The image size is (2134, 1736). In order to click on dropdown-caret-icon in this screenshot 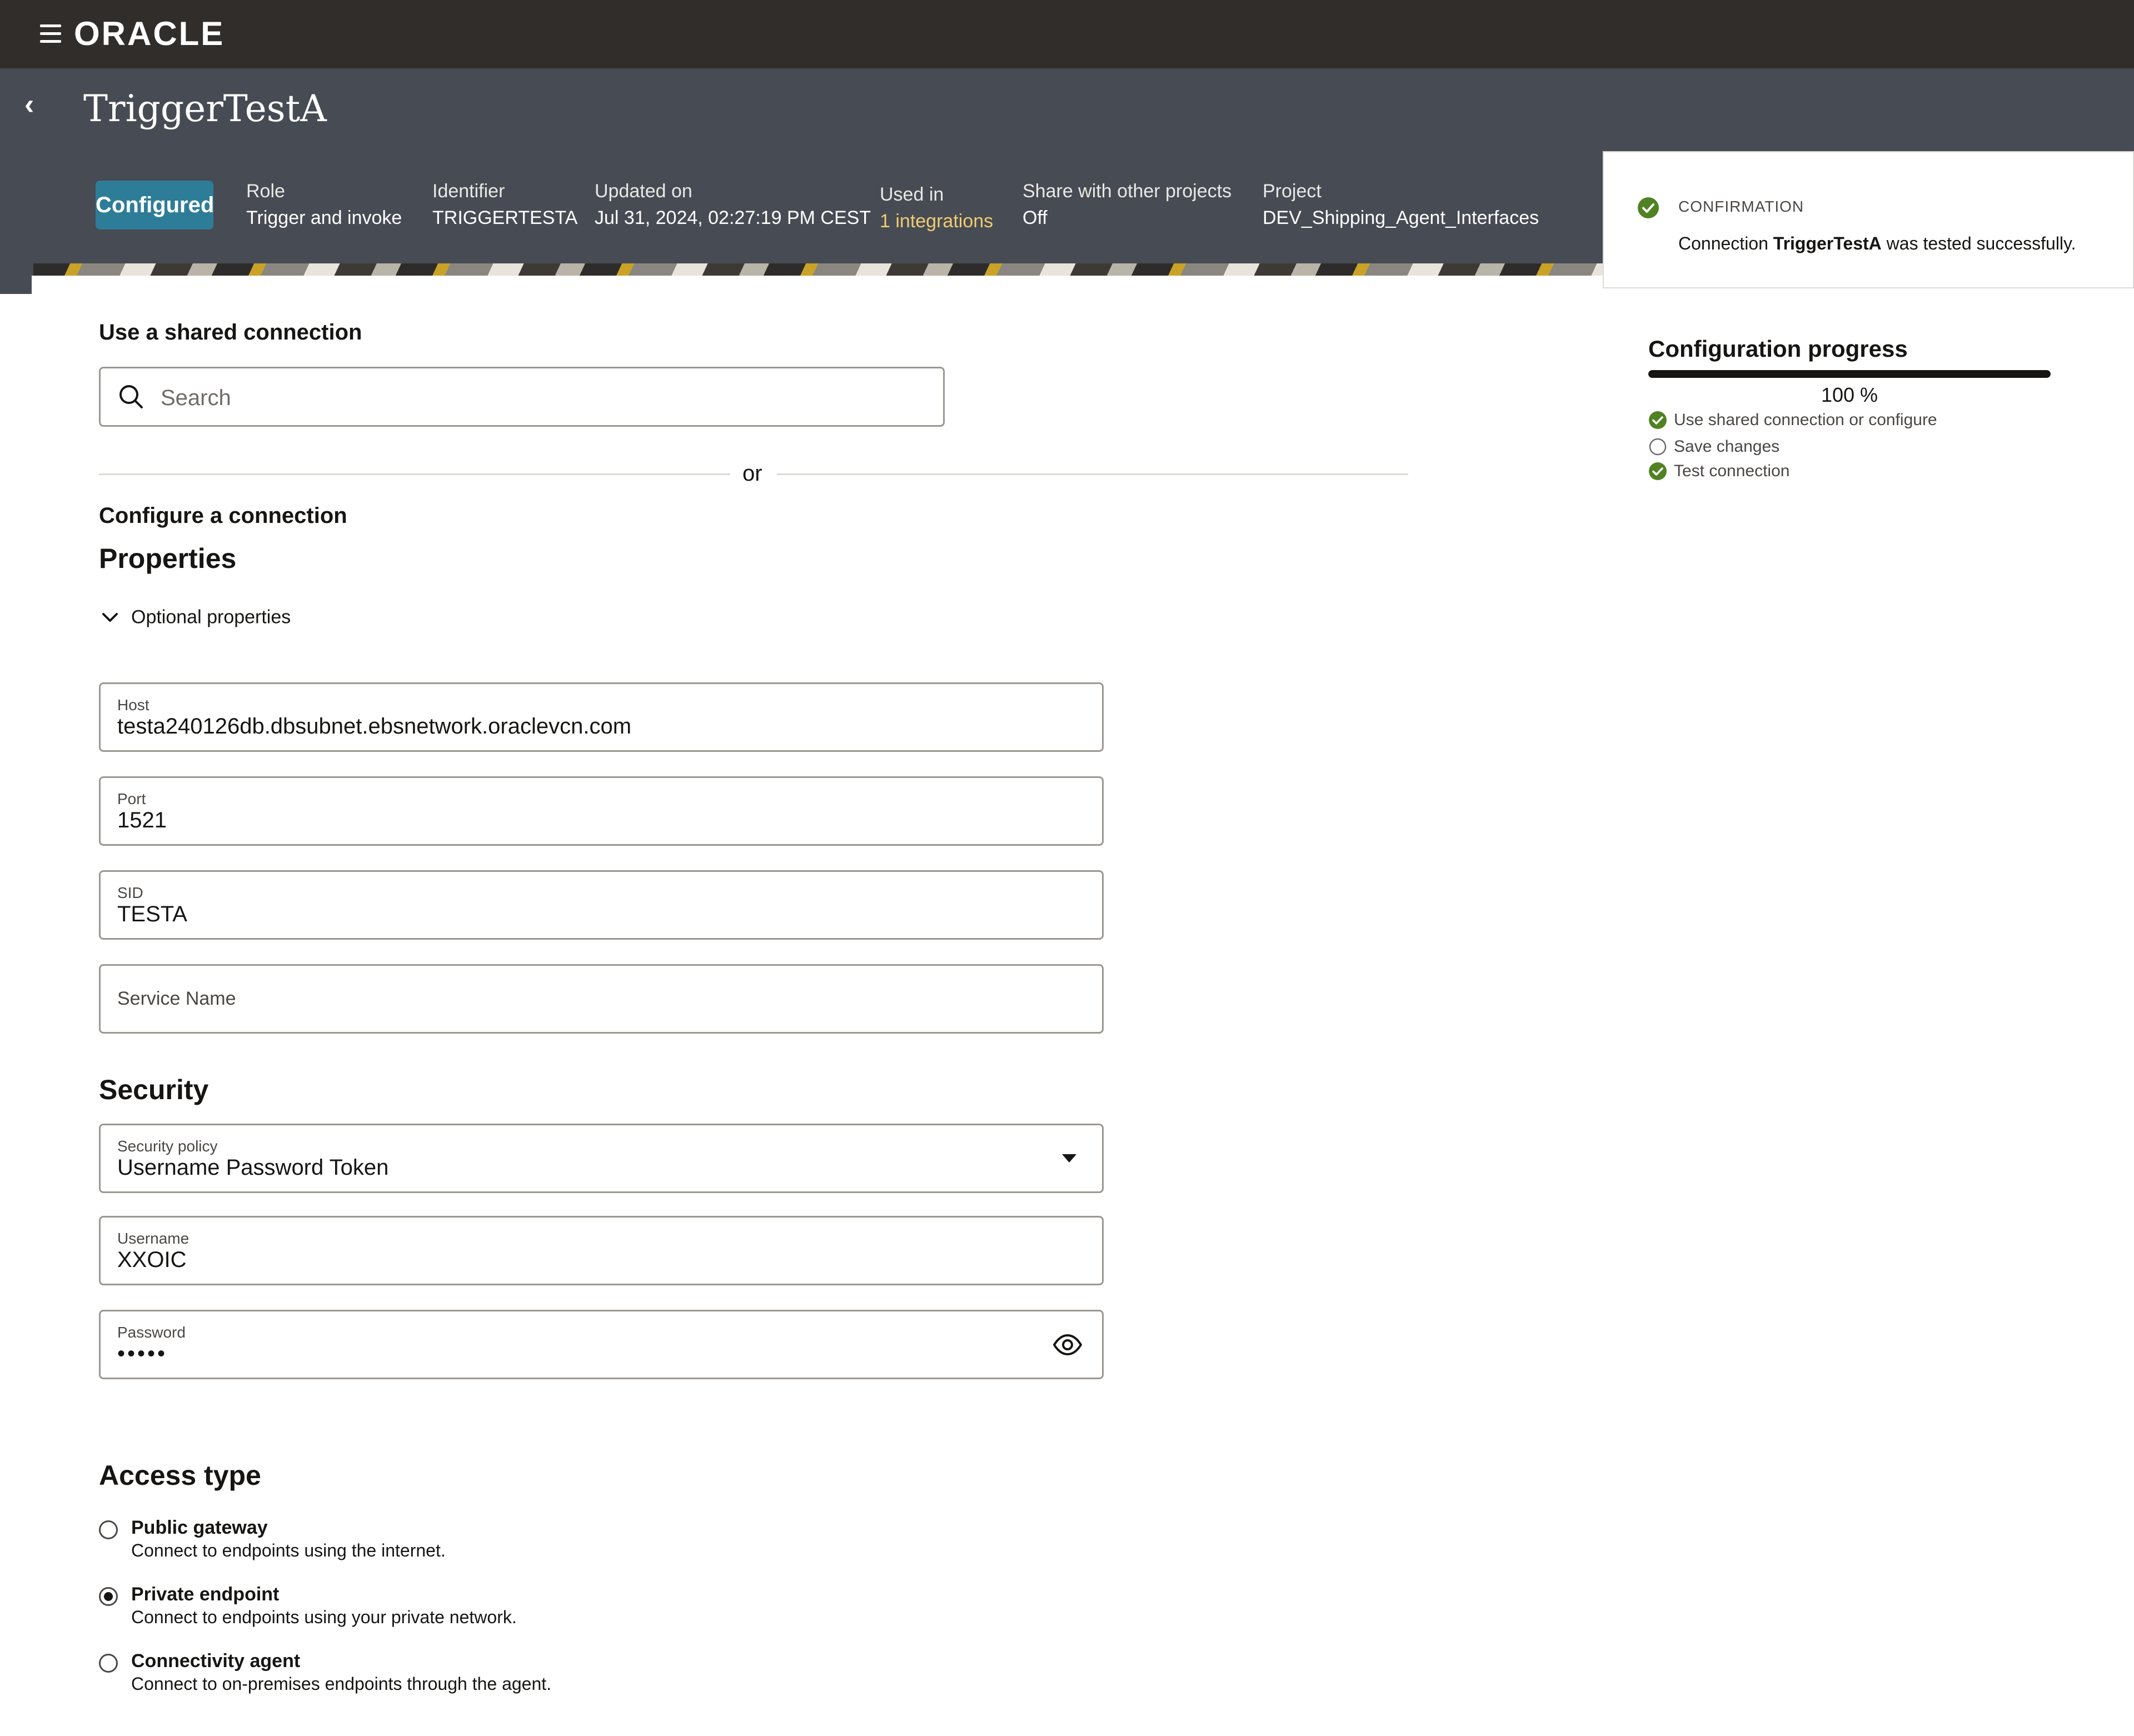, I will do `click(1069, 1158)`.